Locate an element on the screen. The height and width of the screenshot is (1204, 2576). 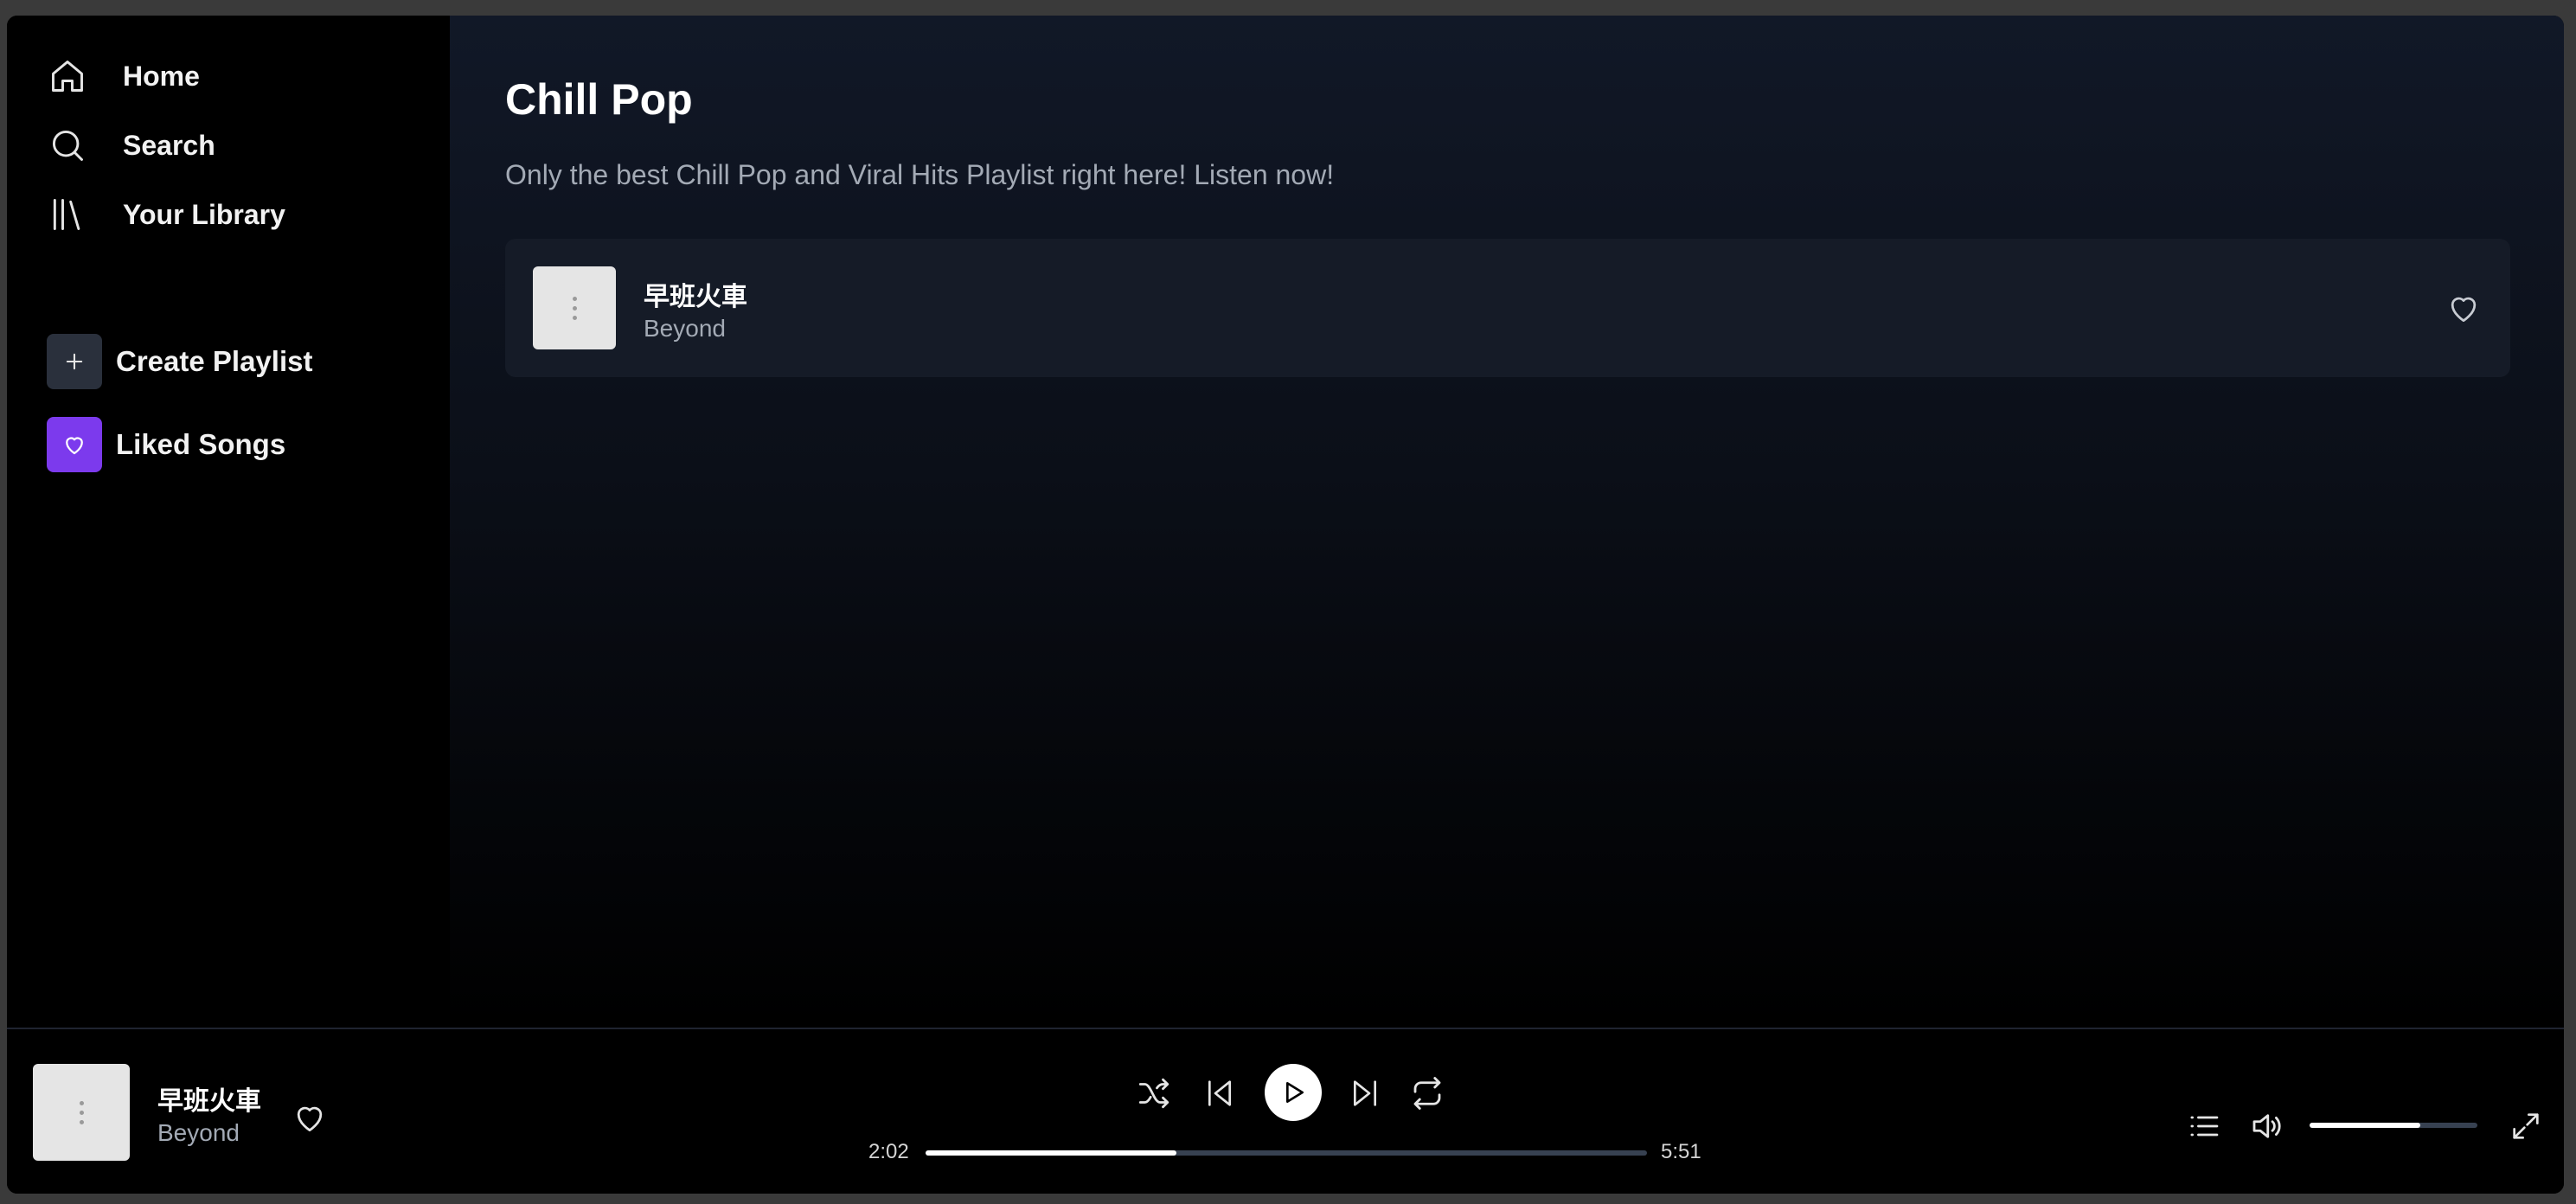
shuffle-button is located at coordinates (1154, 1093).